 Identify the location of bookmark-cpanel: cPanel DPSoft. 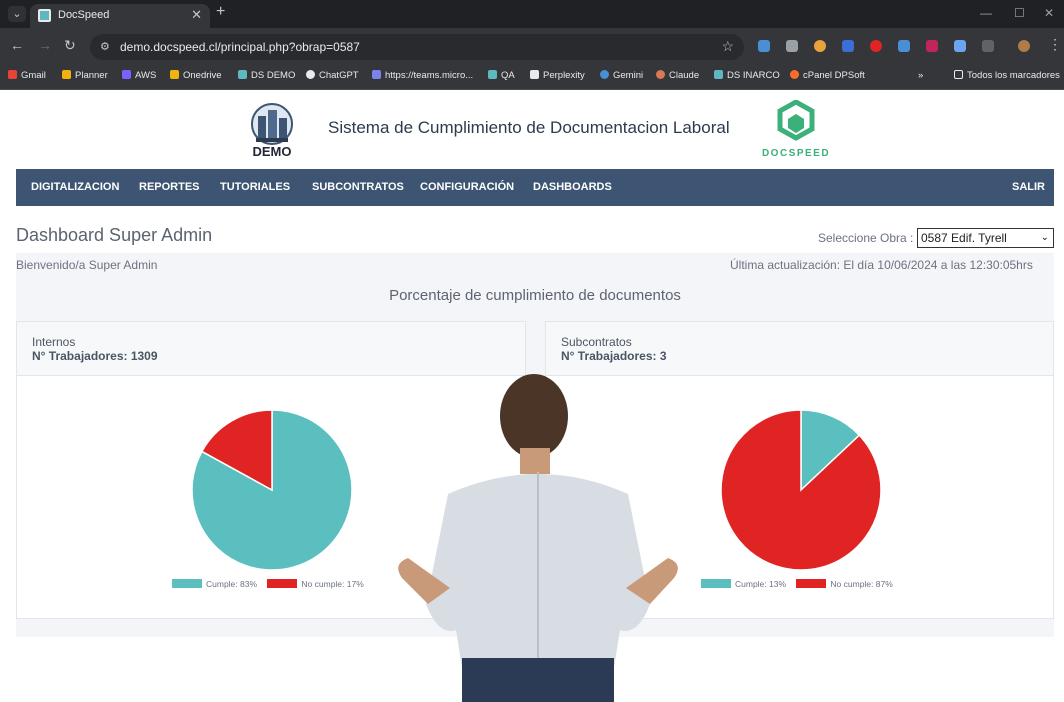
(827, 75).